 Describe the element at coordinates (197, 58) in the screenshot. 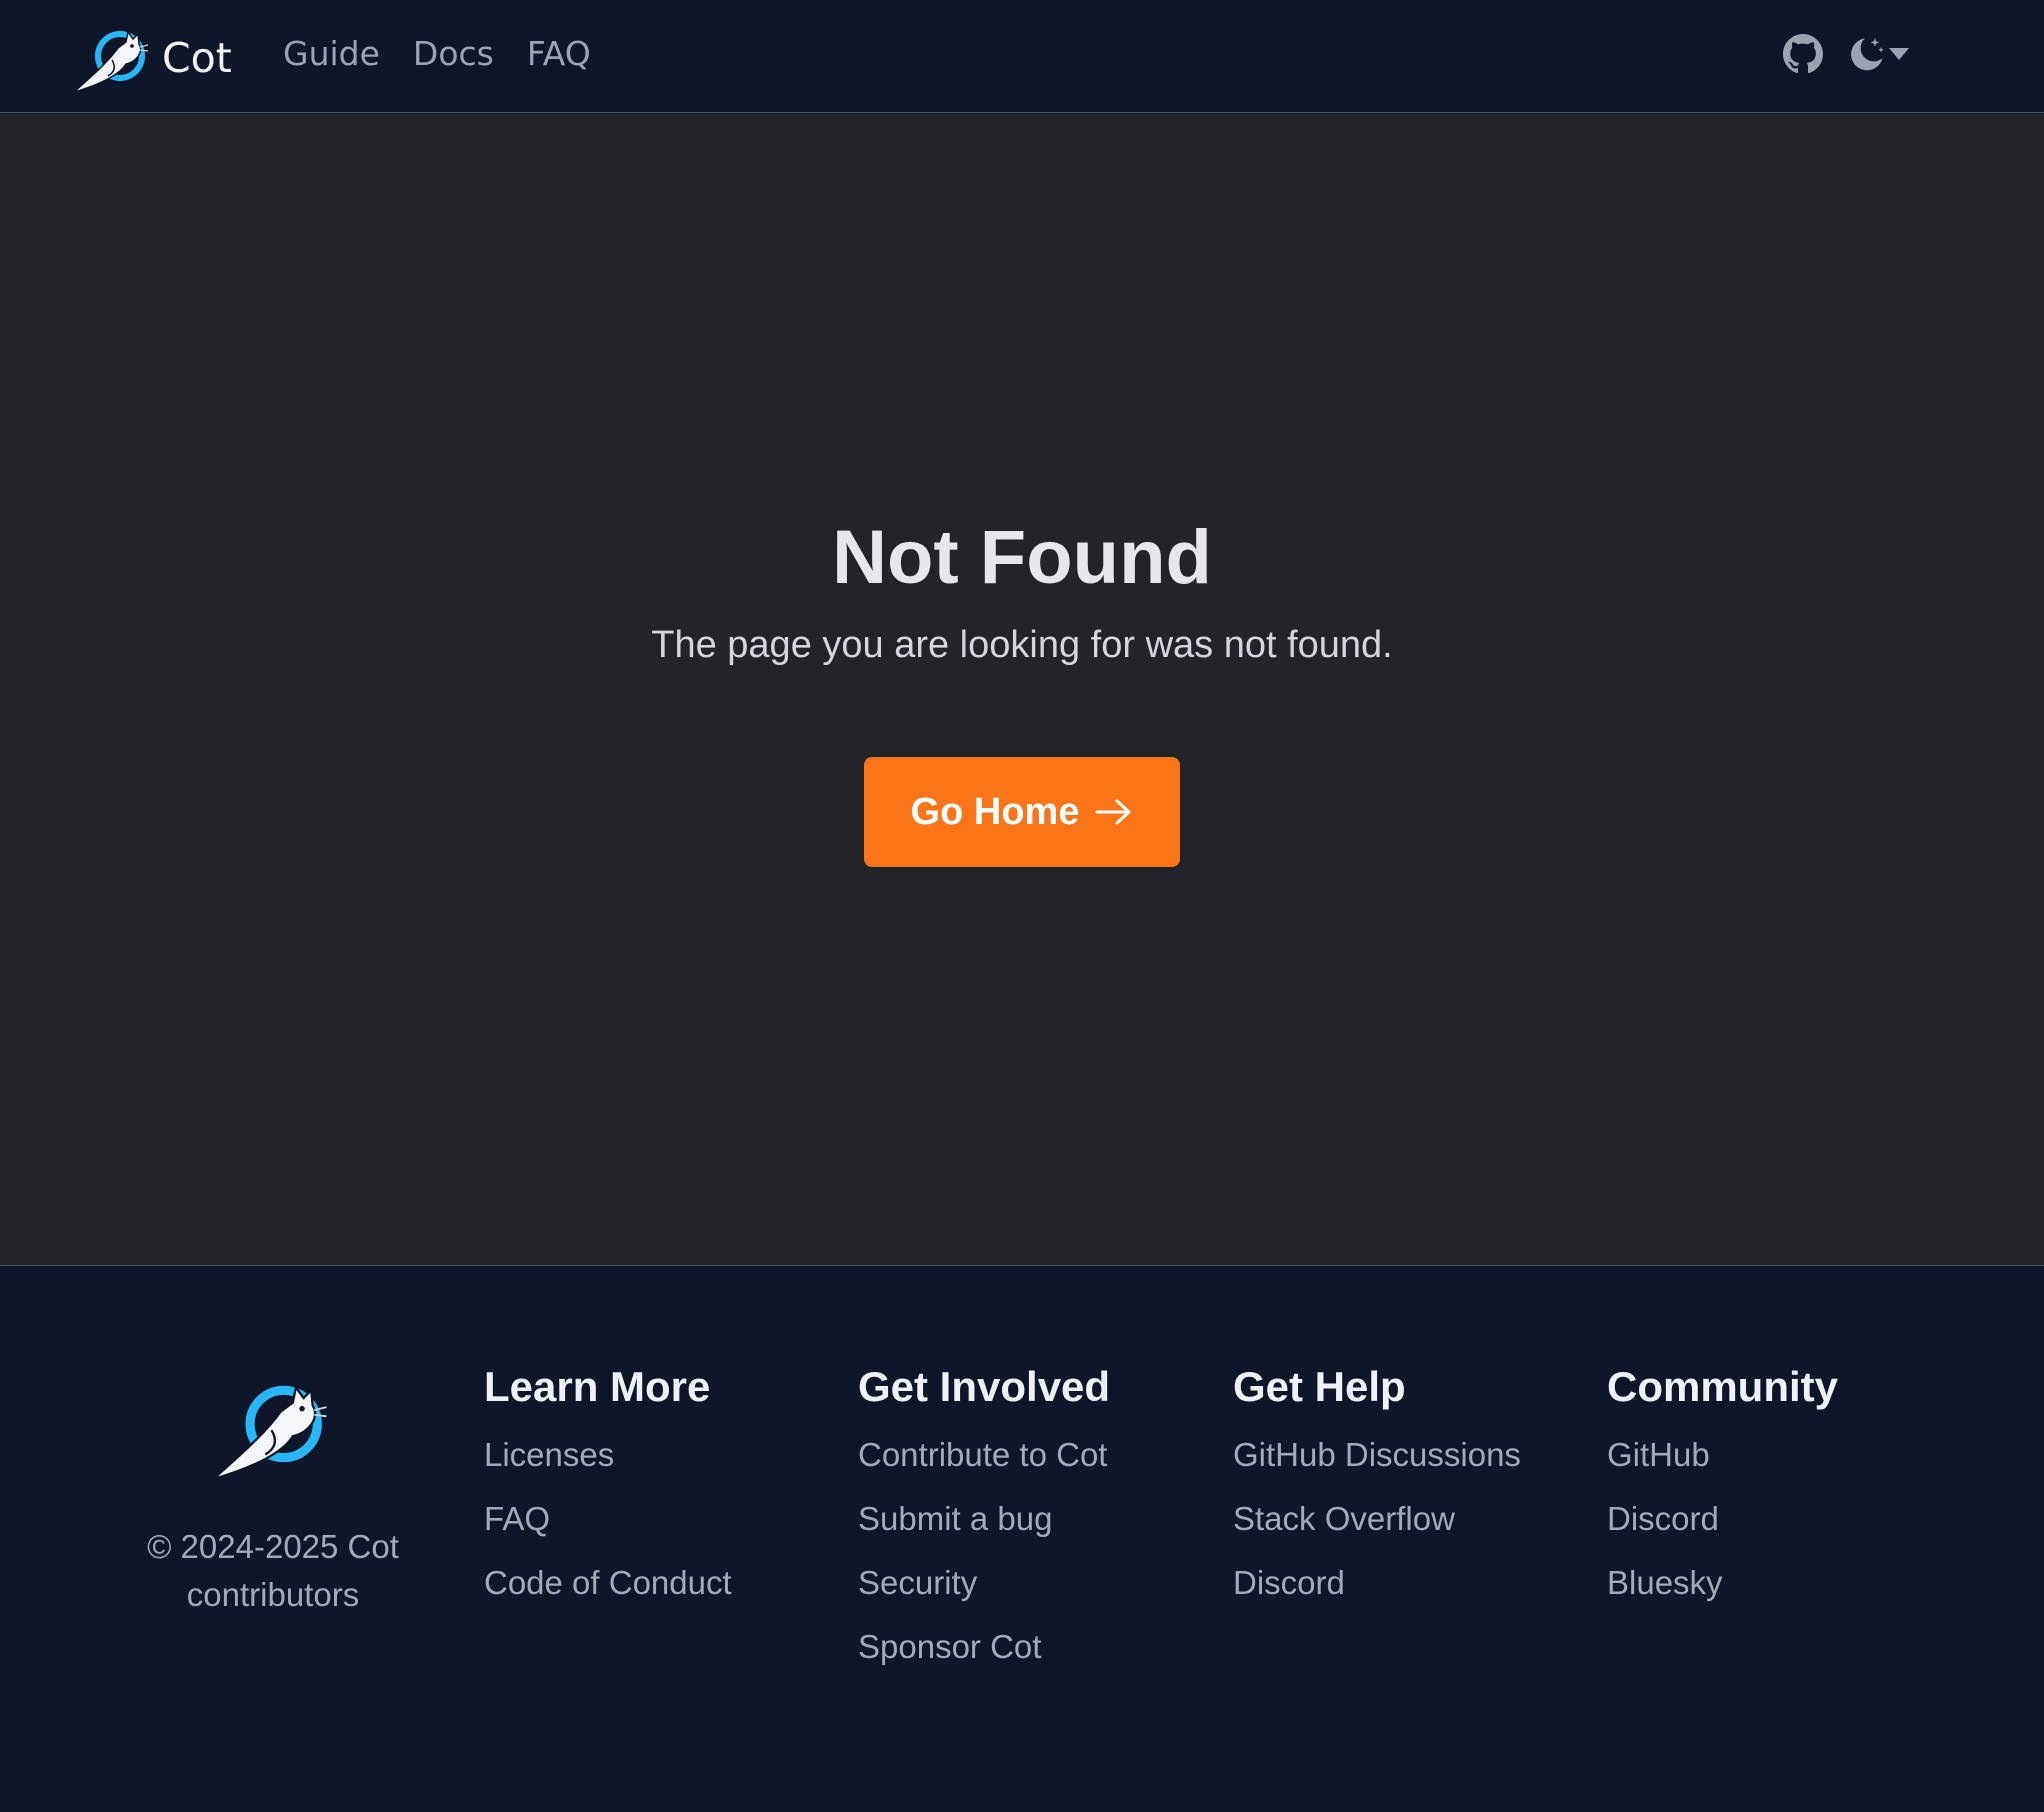

I see `brand-name: Cot` at that location.